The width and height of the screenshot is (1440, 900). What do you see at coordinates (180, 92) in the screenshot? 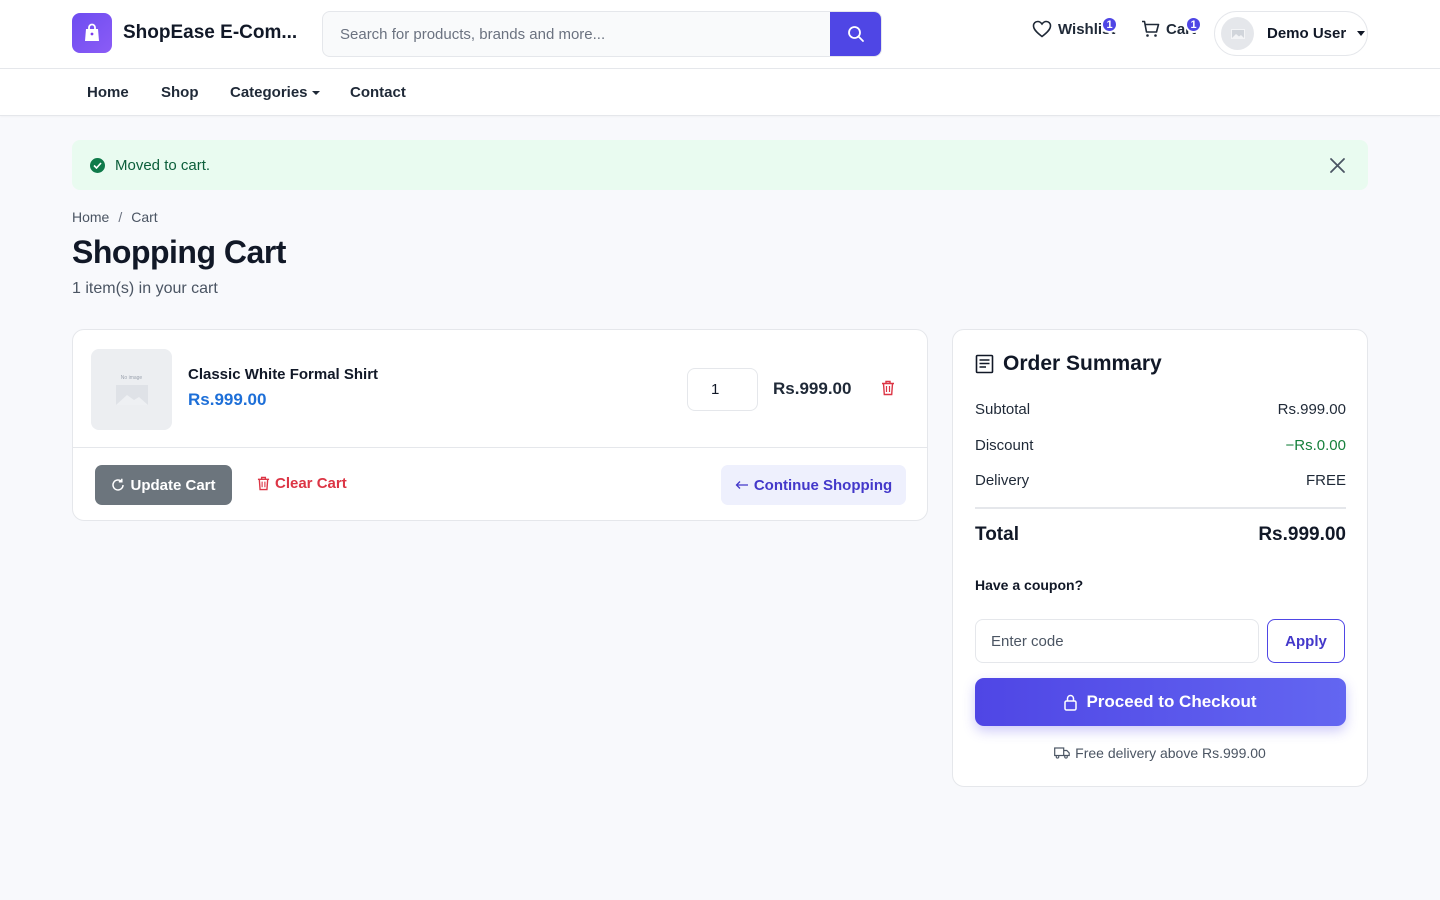
I see `nav-shop: Shop` at bounding box center [180, 92].